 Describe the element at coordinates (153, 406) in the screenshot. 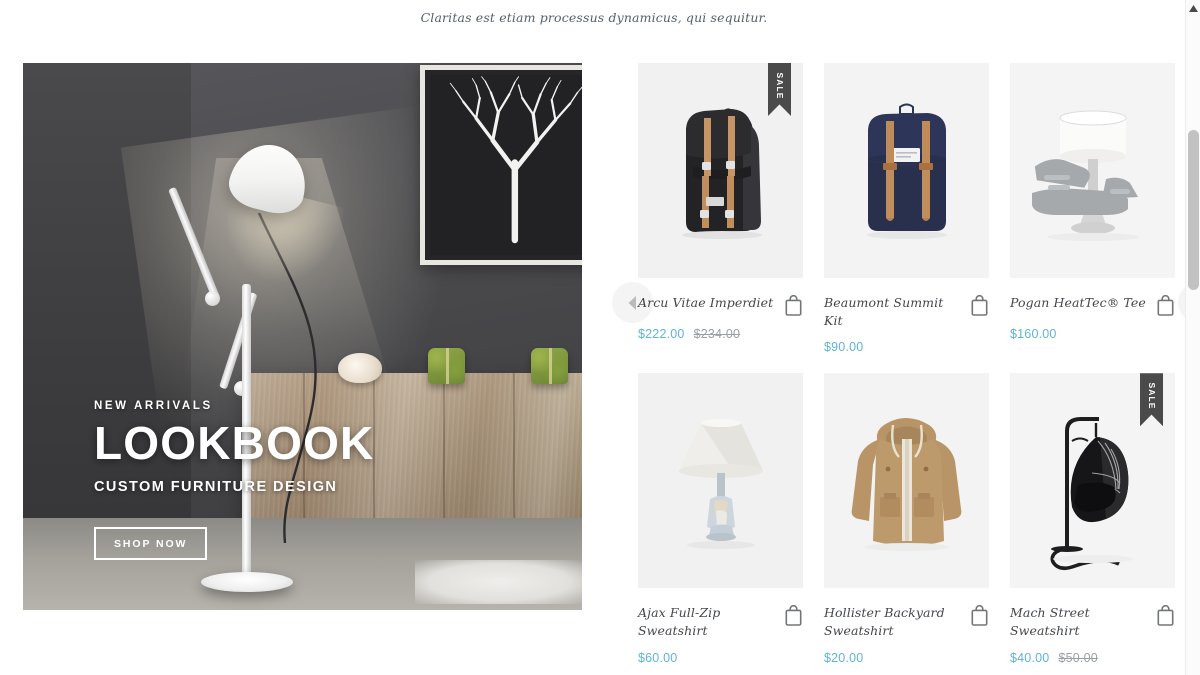

I see `hero-eyebrow: NEW ARRIVALS` at that location.